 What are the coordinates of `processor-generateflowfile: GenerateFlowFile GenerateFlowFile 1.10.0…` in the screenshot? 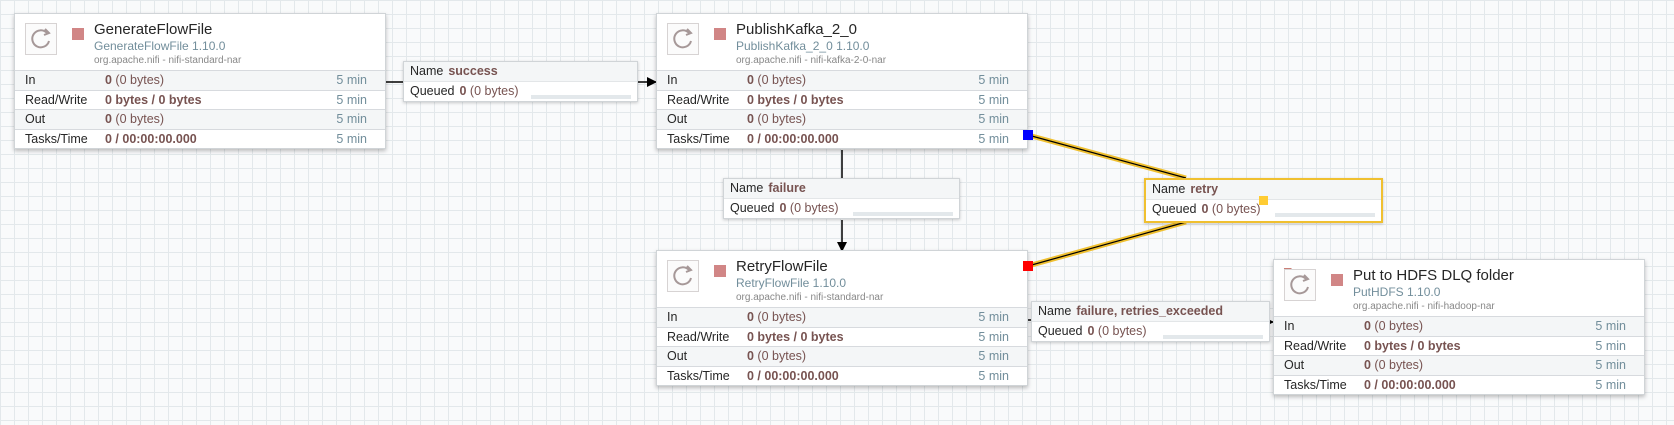 It's located at (200, 81).